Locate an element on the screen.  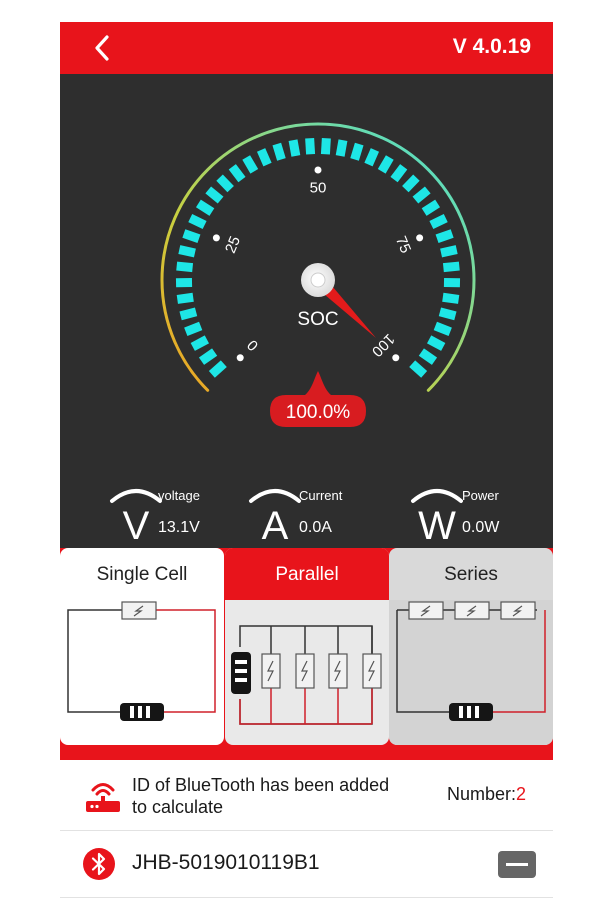
tab-series: Series is located at coordinates (471, 646).